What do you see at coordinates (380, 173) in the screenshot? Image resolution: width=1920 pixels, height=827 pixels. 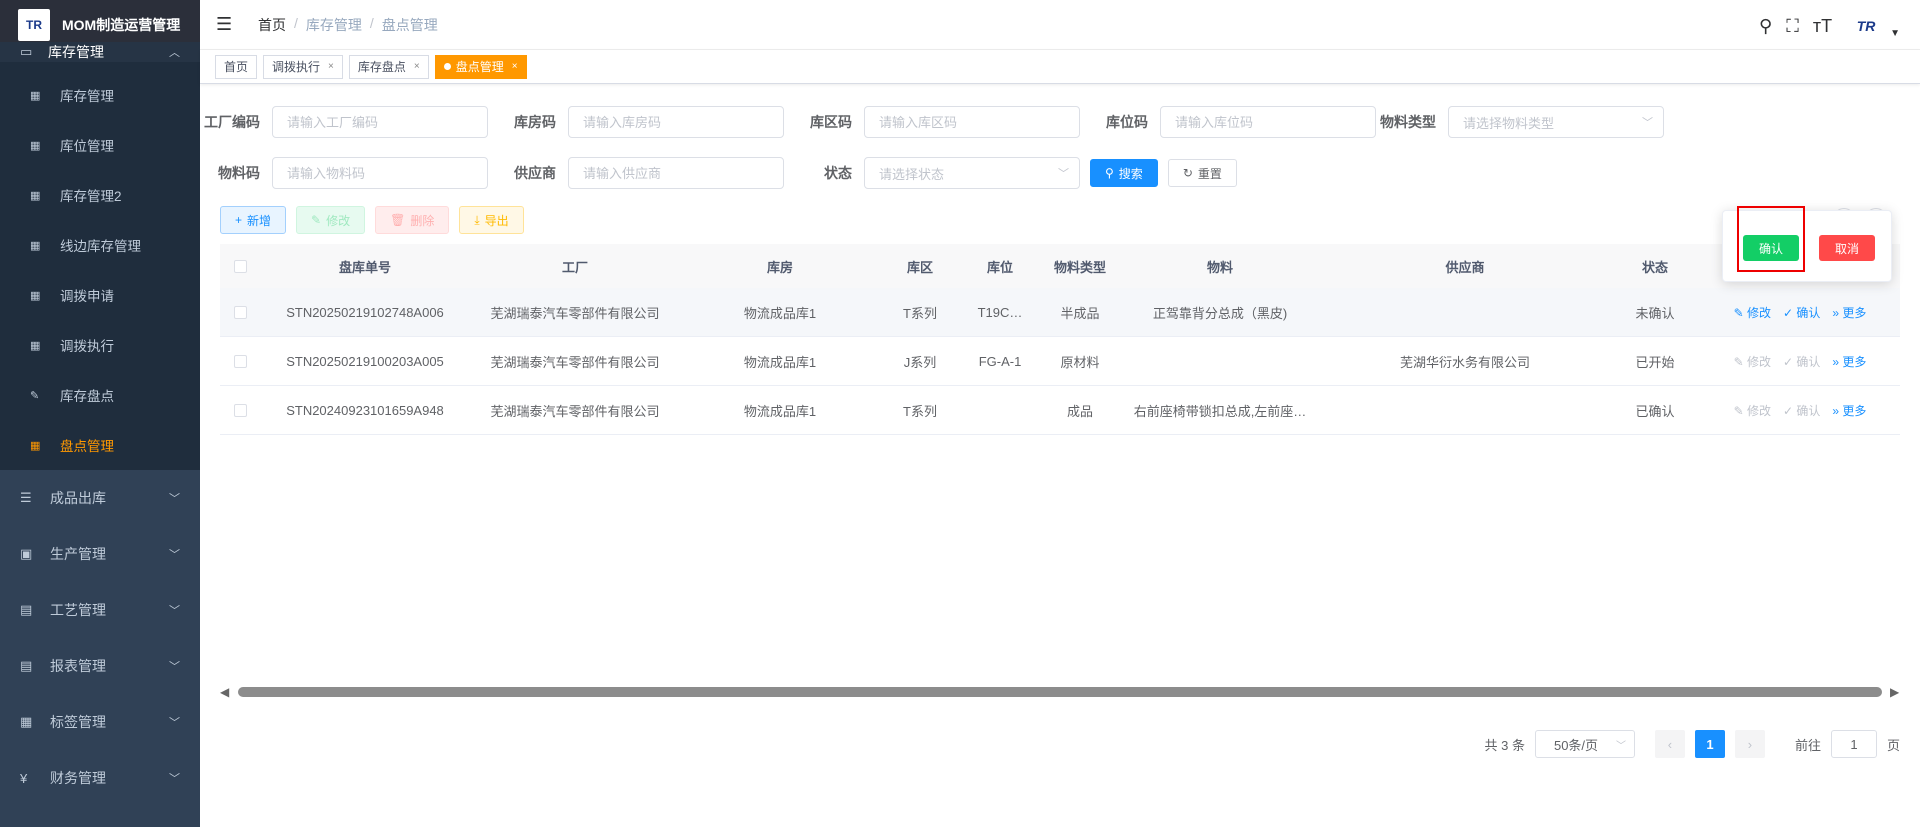 I see `material-input` at bounding box center [380, 173].